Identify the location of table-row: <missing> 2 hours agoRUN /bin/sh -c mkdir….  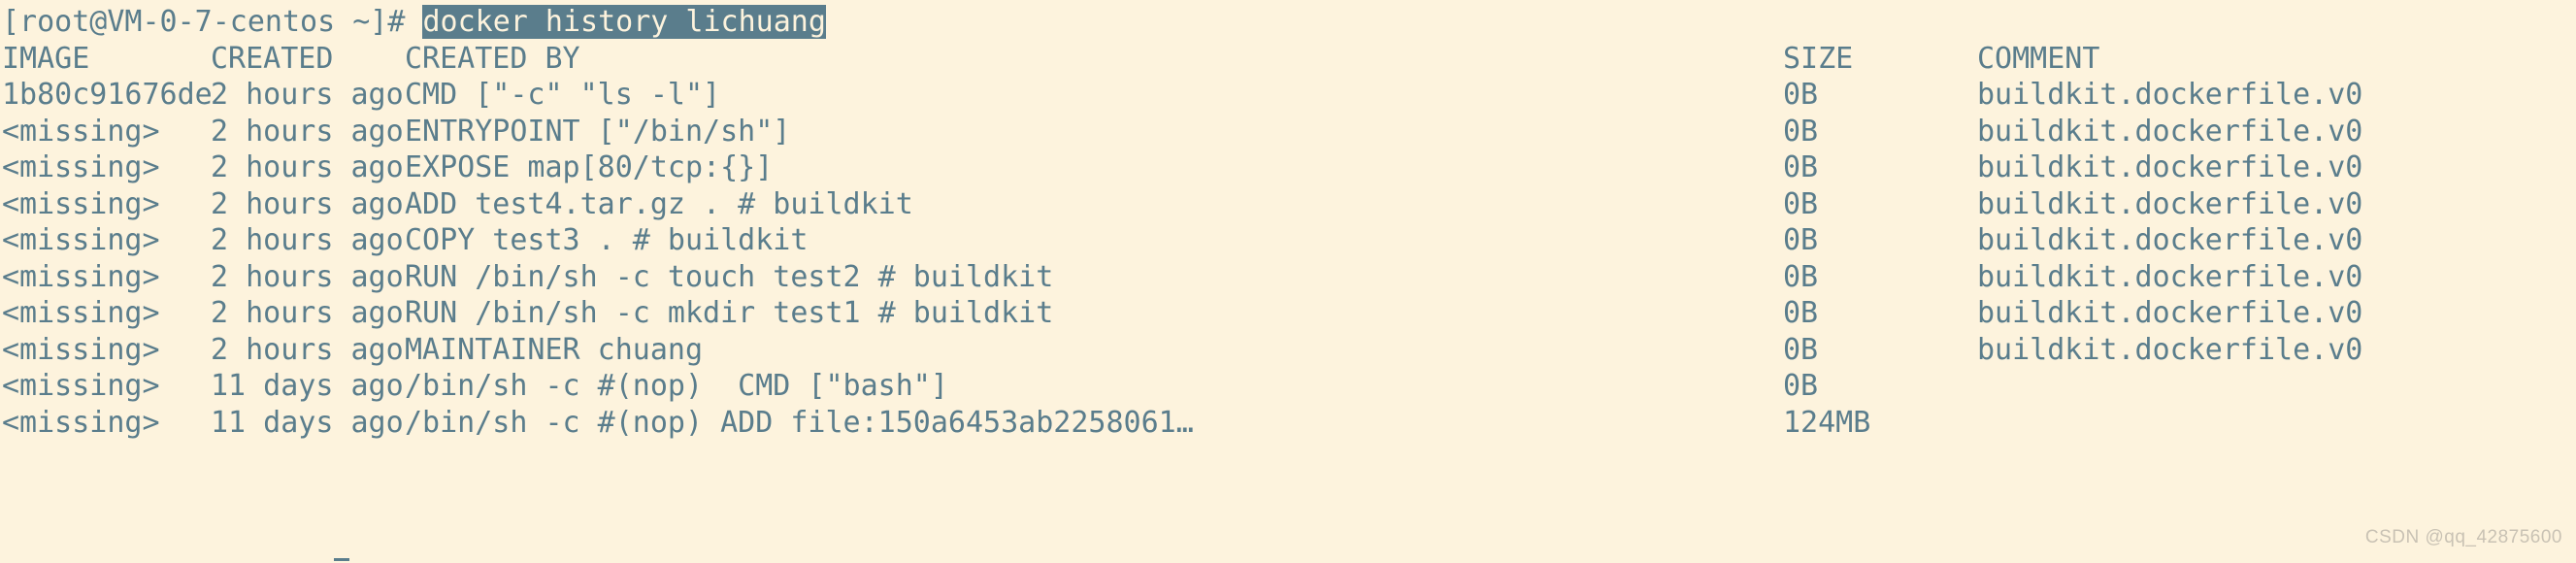
(1289, 313).